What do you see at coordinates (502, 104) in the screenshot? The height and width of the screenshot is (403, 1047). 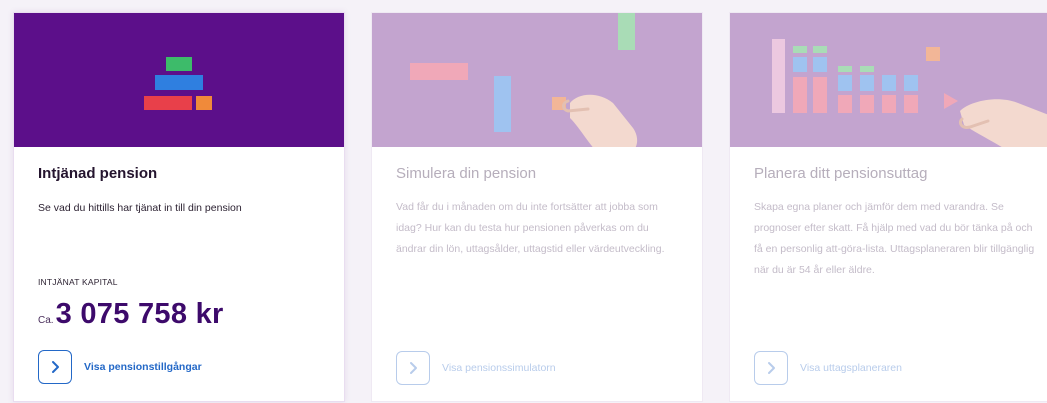 I see `floating-block-blue` at bounding box center [502, 104].